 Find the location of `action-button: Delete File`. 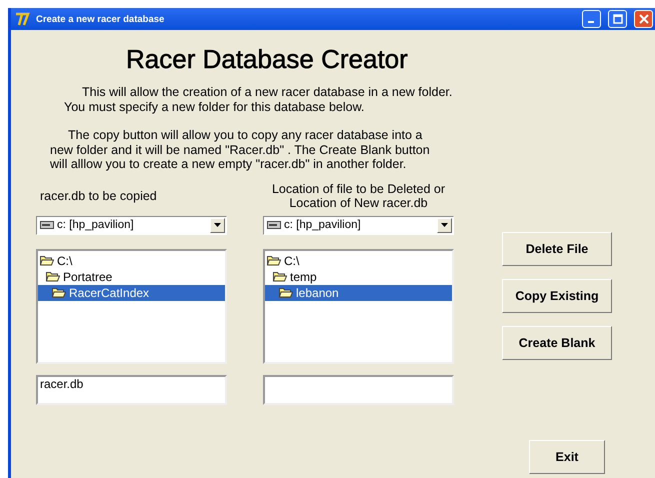

action-button: Delete File is located at coordinates (557, 249).